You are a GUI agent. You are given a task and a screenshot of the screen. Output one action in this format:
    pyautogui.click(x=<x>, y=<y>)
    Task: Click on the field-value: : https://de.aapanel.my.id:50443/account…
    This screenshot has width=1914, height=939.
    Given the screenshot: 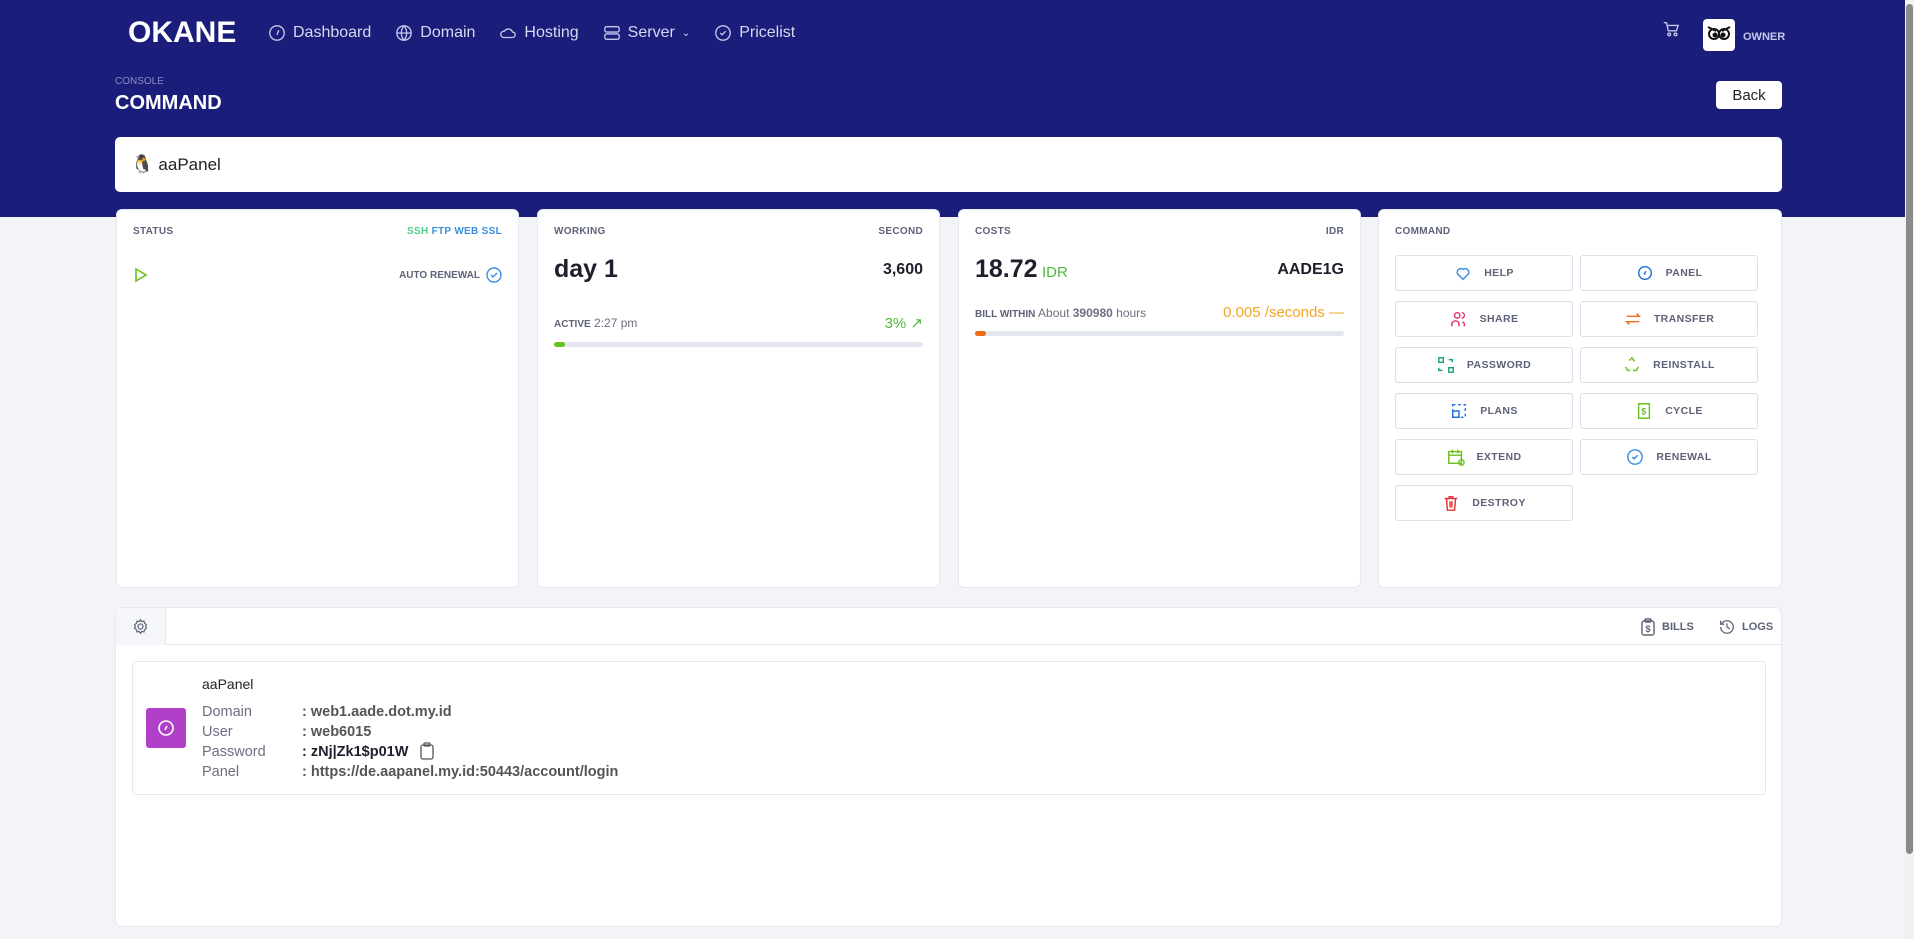 What is the action you would take?
    pyautogui.click(x=460, y=772)
    